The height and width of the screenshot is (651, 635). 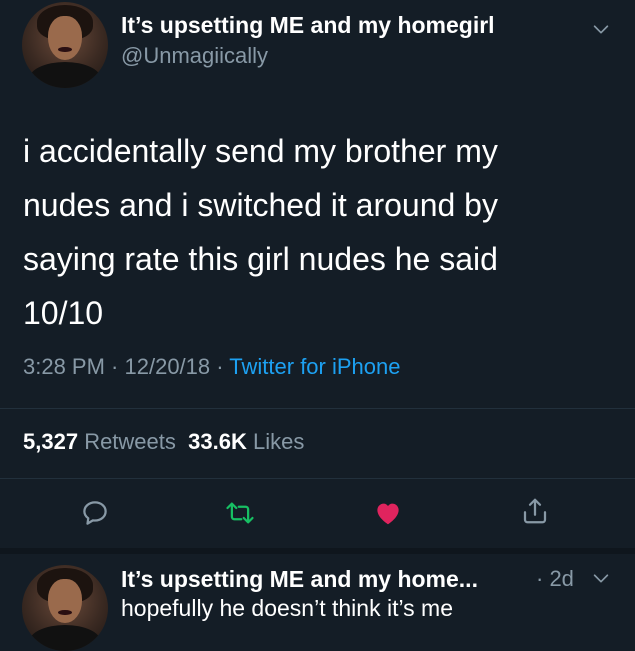 I want to click on tweet-text-line: nudes and i switched it around by, so click(x=260, y=205).